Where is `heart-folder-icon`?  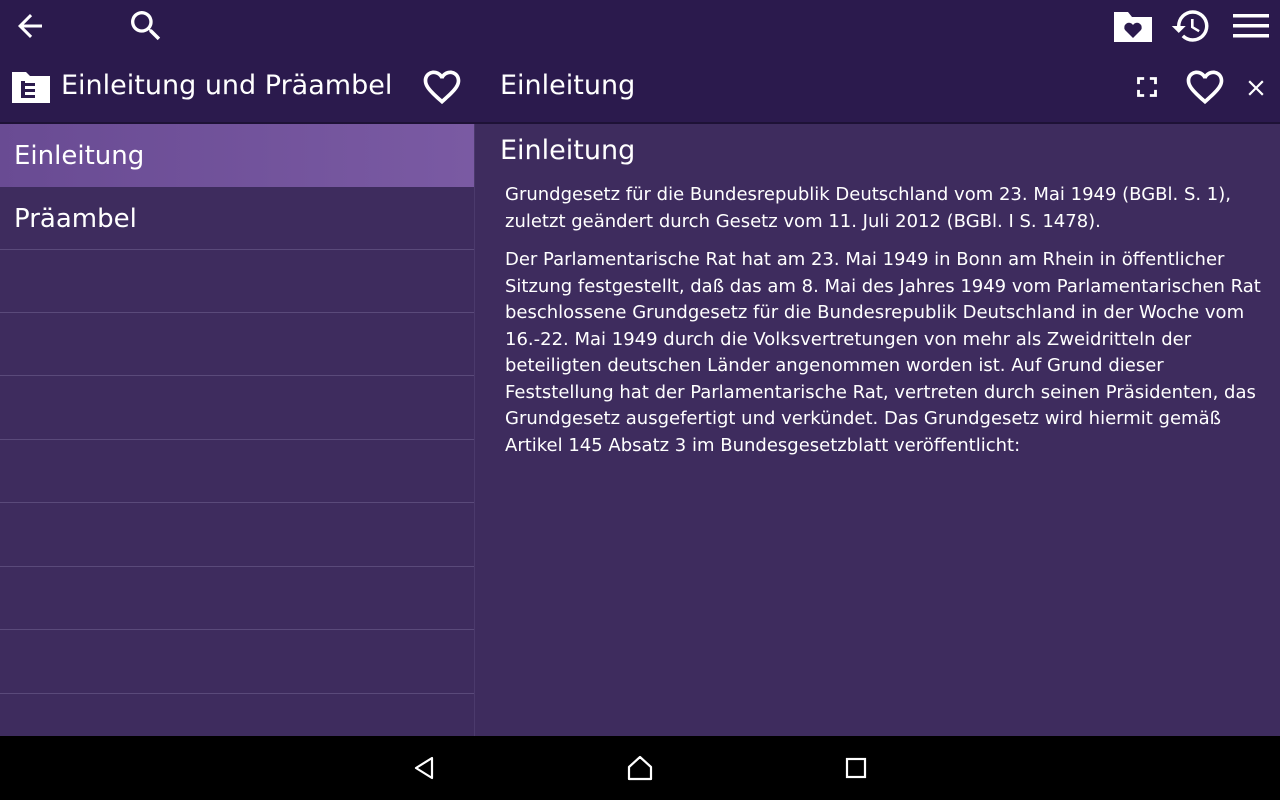 heart-folder-icon is located at coordinates (1133, 27).